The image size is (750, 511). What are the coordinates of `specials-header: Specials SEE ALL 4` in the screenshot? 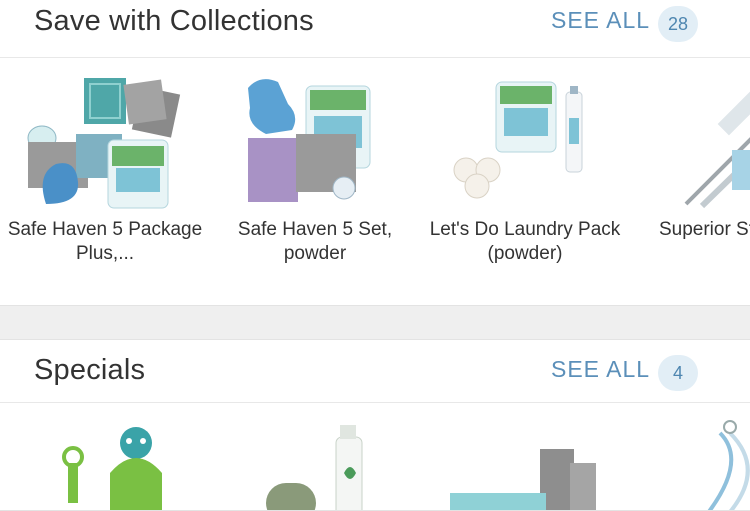 It's located at (375, 371).